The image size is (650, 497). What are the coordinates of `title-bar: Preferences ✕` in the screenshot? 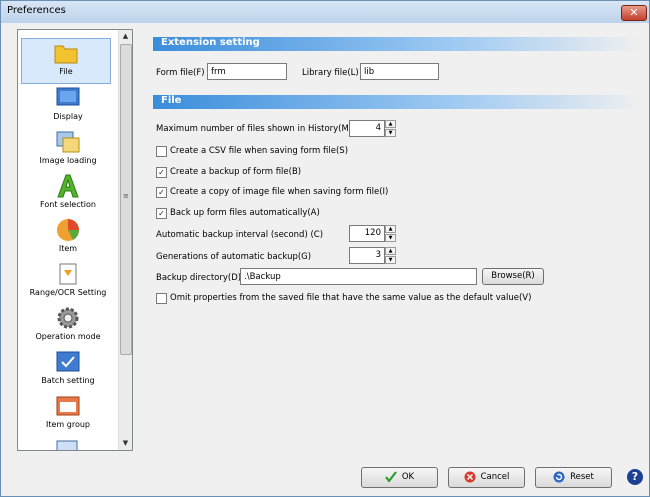 It's located at (325, 12).